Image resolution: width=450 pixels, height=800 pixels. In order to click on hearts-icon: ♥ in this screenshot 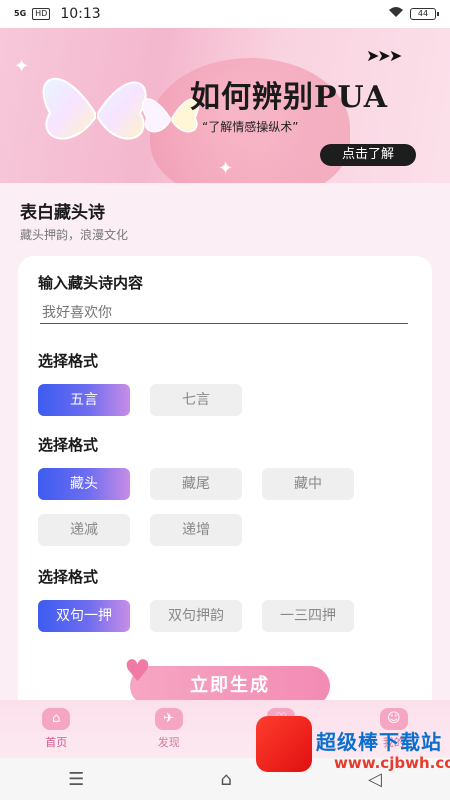, I will do `click(137, 671)`.